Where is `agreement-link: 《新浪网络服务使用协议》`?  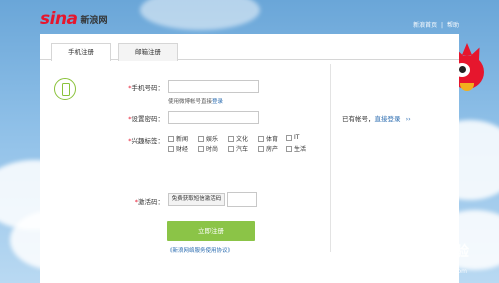
agreement-link: 《新浪网络服务使用协议》 is located at coordinates (200, 250).